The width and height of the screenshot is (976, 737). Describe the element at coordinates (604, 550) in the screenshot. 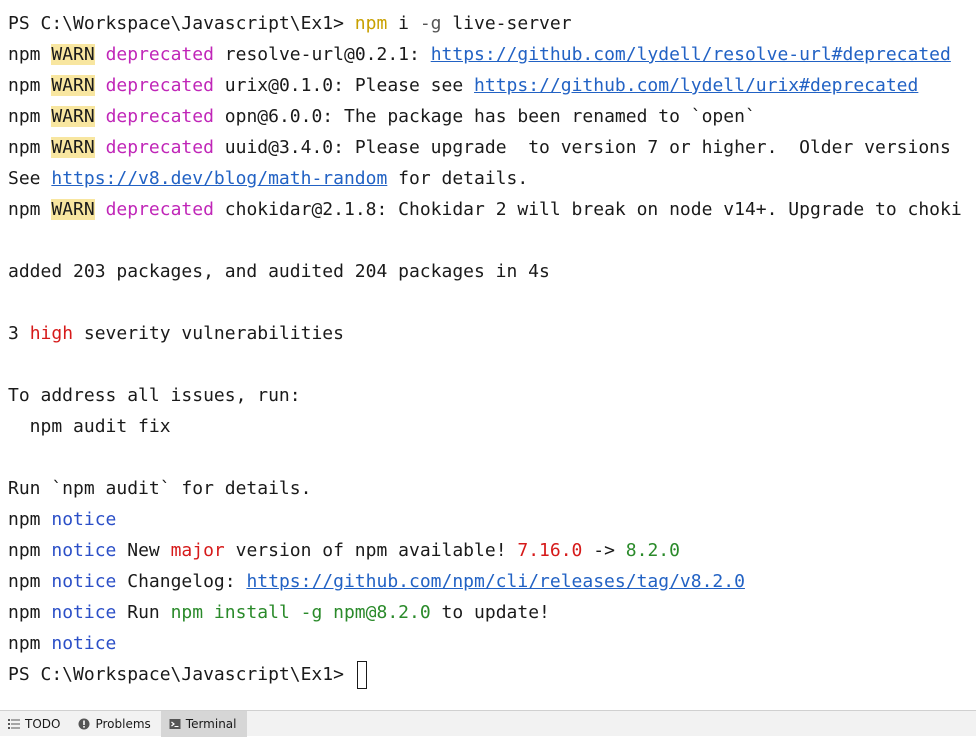

I see `terminal-text: ->` at that location.